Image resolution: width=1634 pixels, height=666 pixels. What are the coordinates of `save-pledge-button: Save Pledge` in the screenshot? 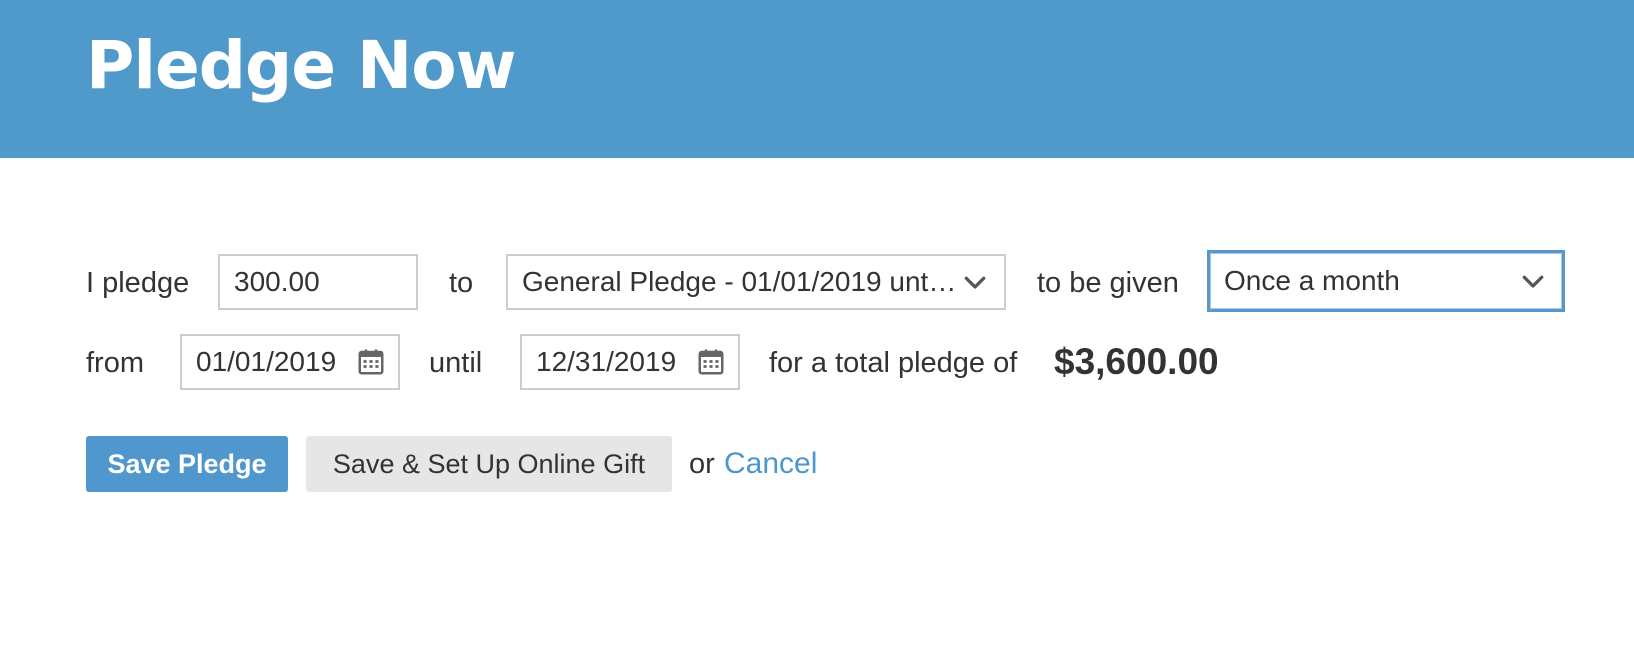 It's located at (187, 464).